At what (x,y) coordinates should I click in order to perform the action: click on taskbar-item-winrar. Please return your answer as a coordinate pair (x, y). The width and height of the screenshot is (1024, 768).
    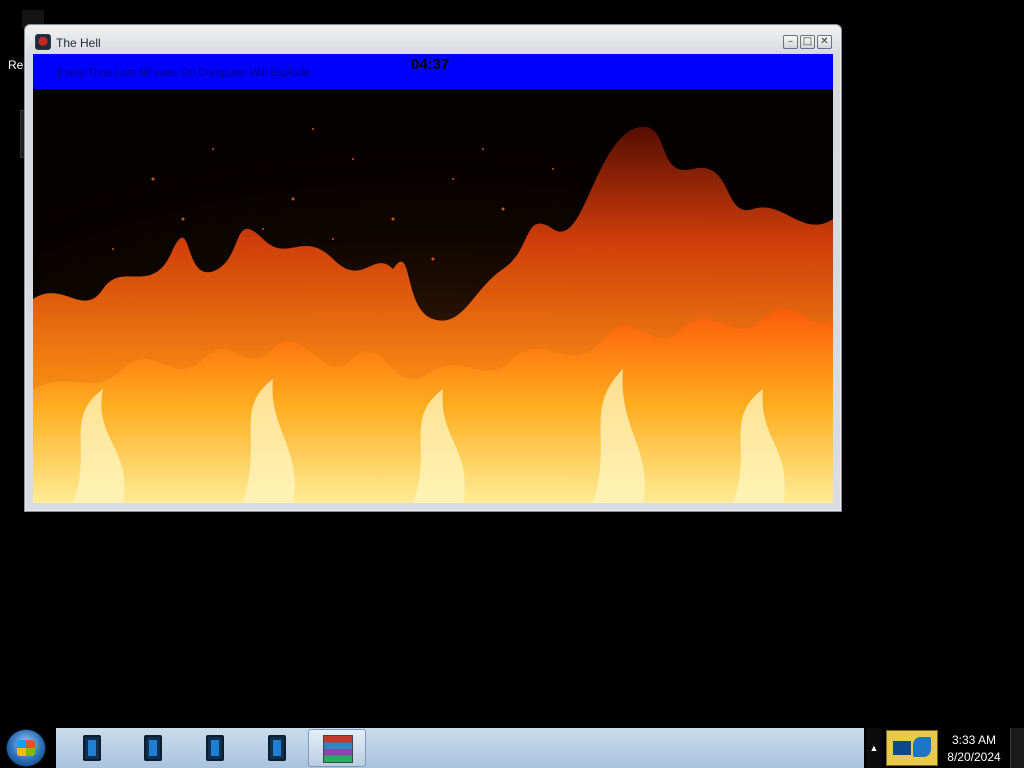
    Looking at the image, I should click on (337, 748).